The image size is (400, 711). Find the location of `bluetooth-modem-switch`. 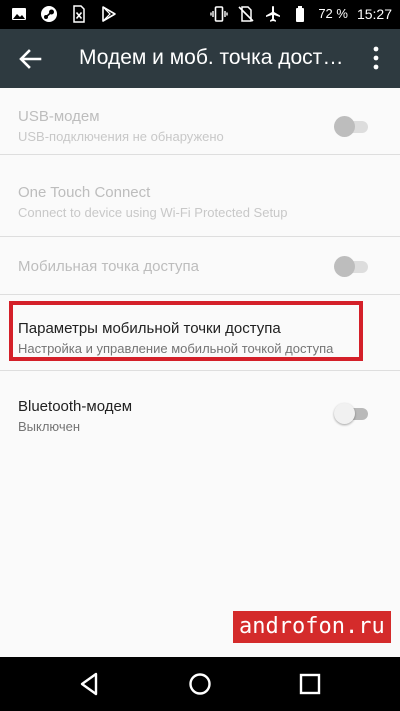

bluetooth-modem-switch is located at coordinates (352, 413).